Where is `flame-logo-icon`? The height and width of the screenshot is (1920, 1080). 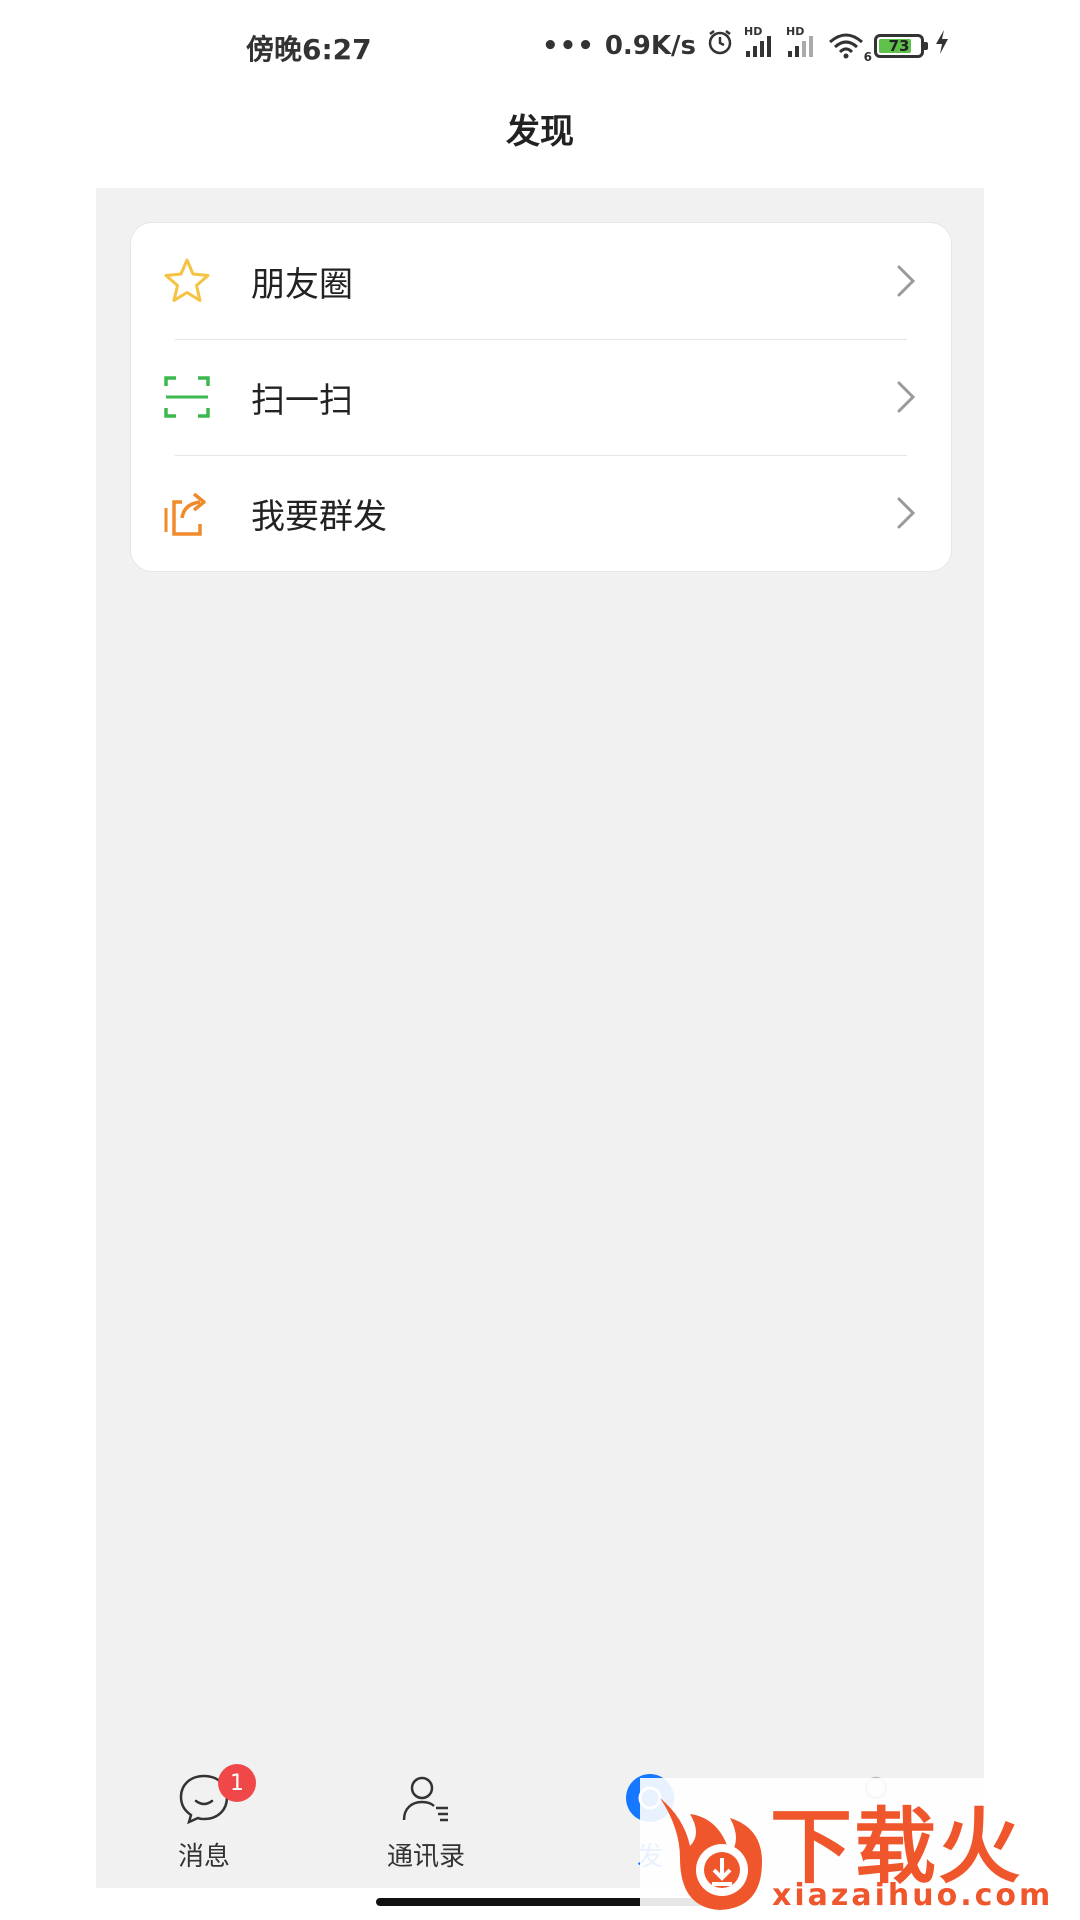
flame-logo-icon is located at coordinates (710, 1854).